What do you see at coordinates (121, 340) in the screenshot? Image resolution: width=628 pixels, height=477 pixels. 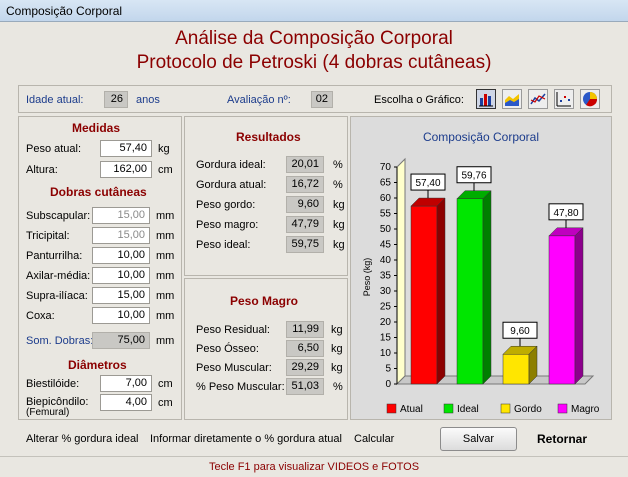 I see `soma-value: 75,00` at bounding box center [121, 340].